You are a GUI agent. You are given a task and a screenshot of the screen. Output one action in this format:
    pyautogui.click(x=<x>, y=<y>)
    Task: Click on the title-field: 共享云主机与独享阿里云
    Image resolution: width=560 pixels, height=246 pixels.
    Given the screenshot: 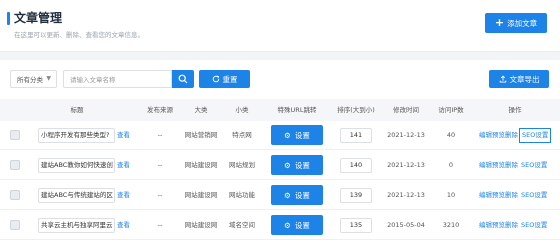 What is the action you would take?
    pyautogui.click(x=76, y=225)
    